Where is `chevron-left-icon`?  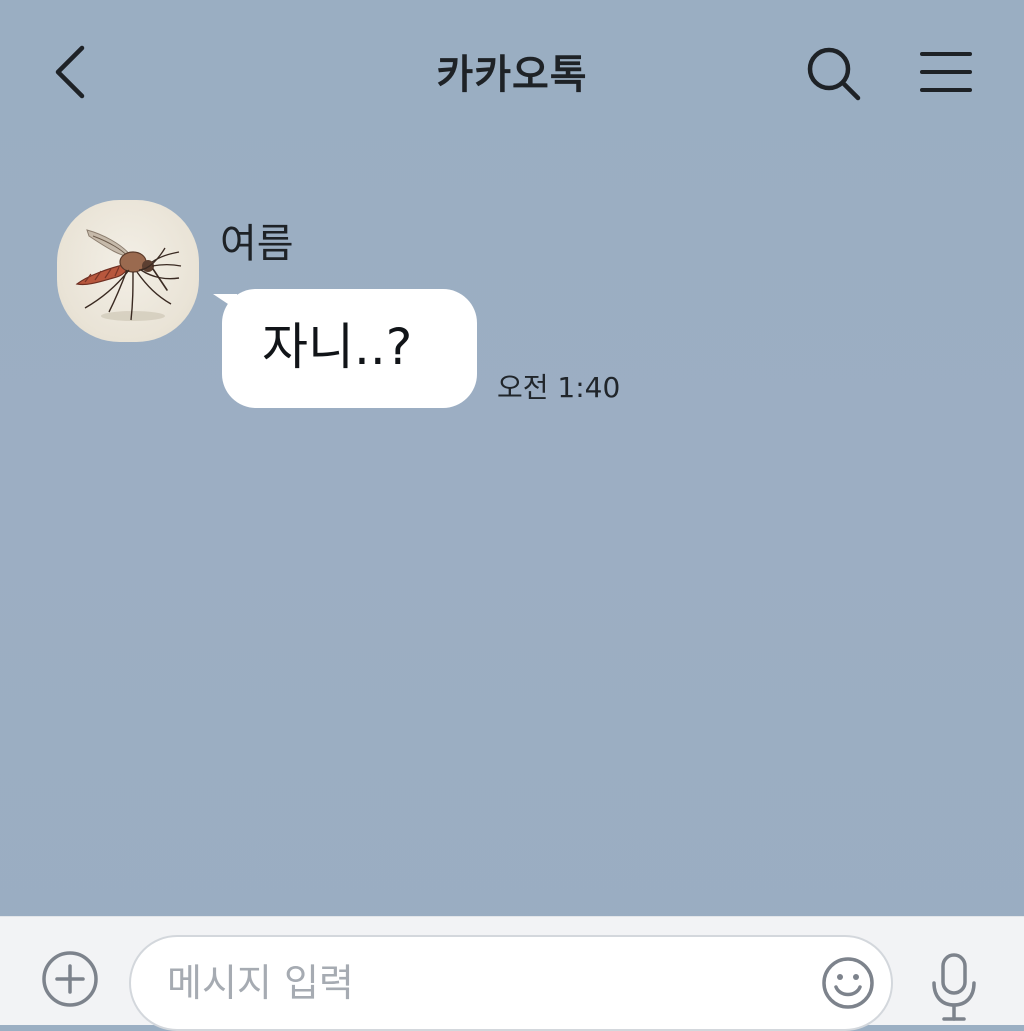
chevron-left-icon is located at coordinates (70, 72).